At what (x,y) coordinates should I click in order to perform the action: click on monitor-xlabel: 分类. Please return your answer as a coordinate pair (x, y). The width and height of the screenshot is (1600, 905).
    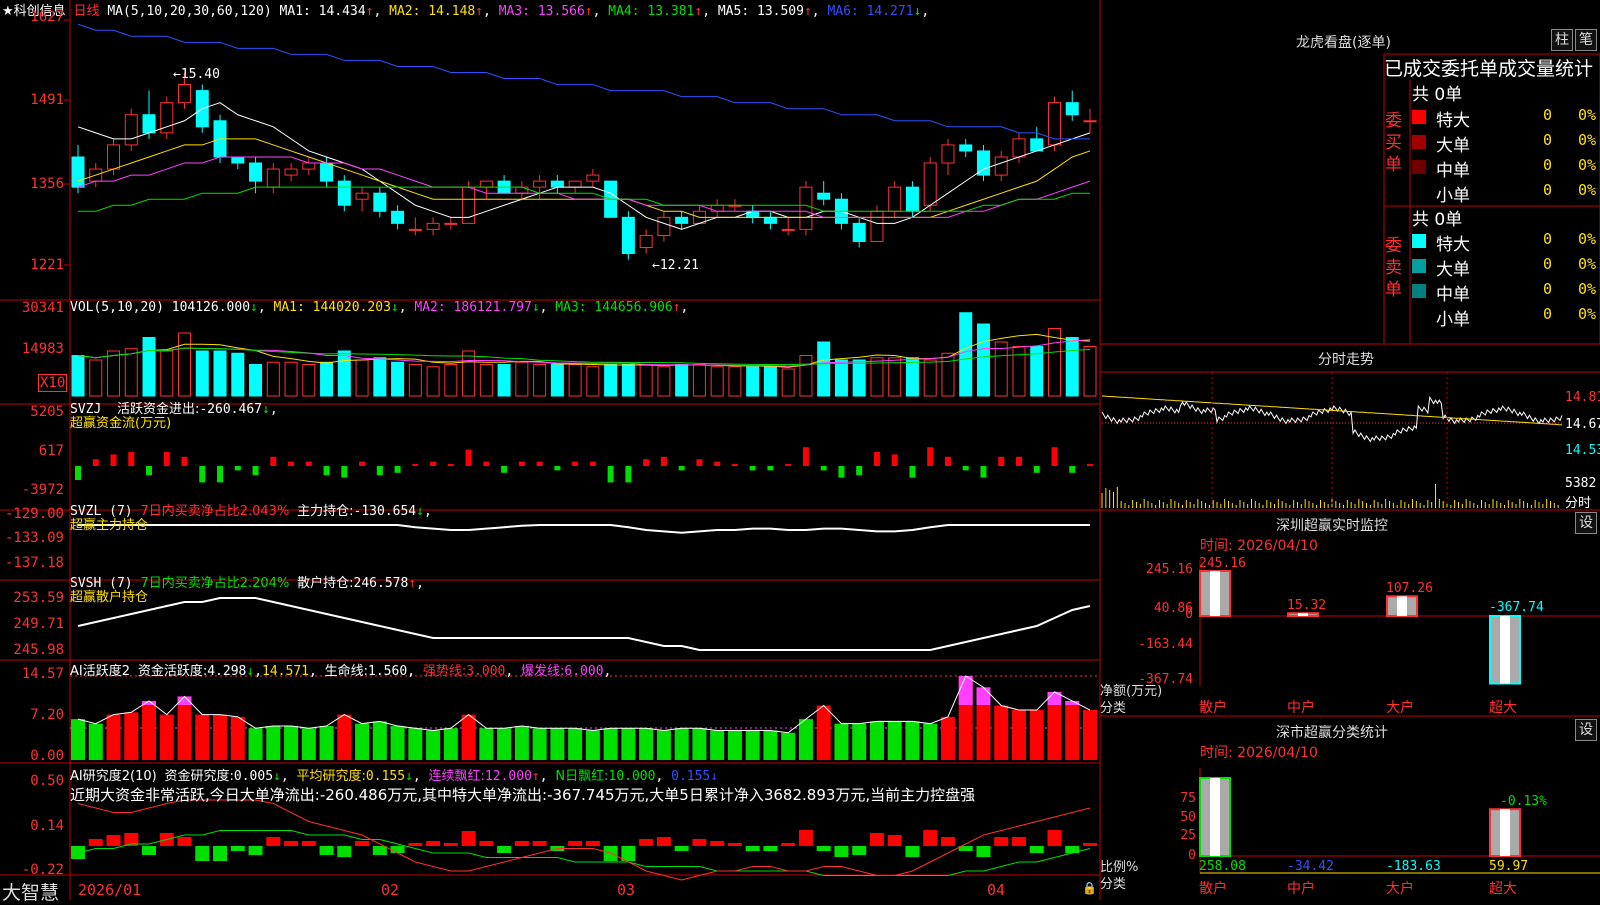
    Looking at the image, I should click on (1113, 708).